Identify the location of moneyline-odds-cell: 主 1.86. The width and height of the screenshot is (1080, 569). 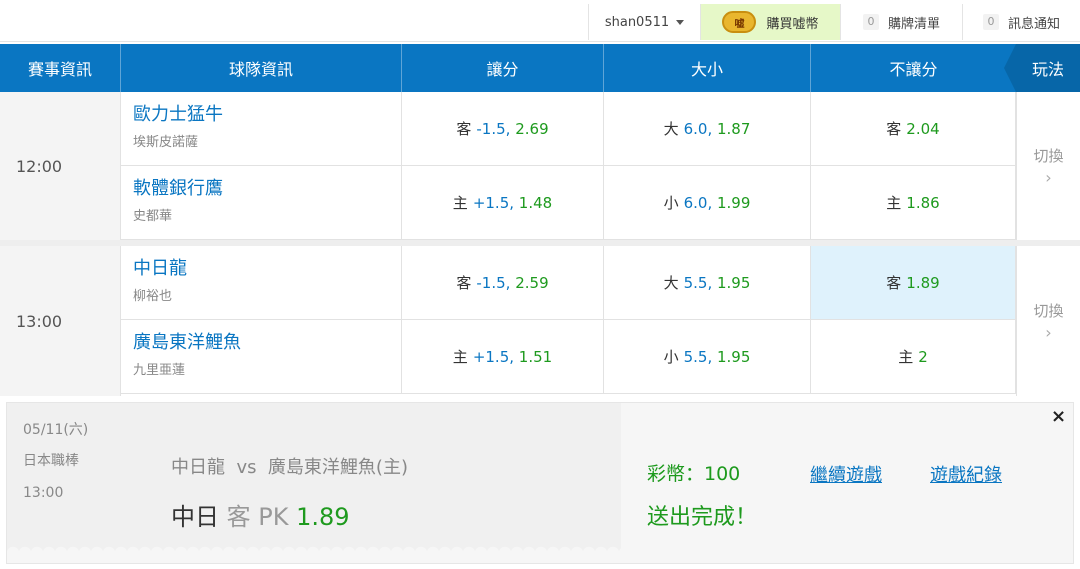
(913, 203).